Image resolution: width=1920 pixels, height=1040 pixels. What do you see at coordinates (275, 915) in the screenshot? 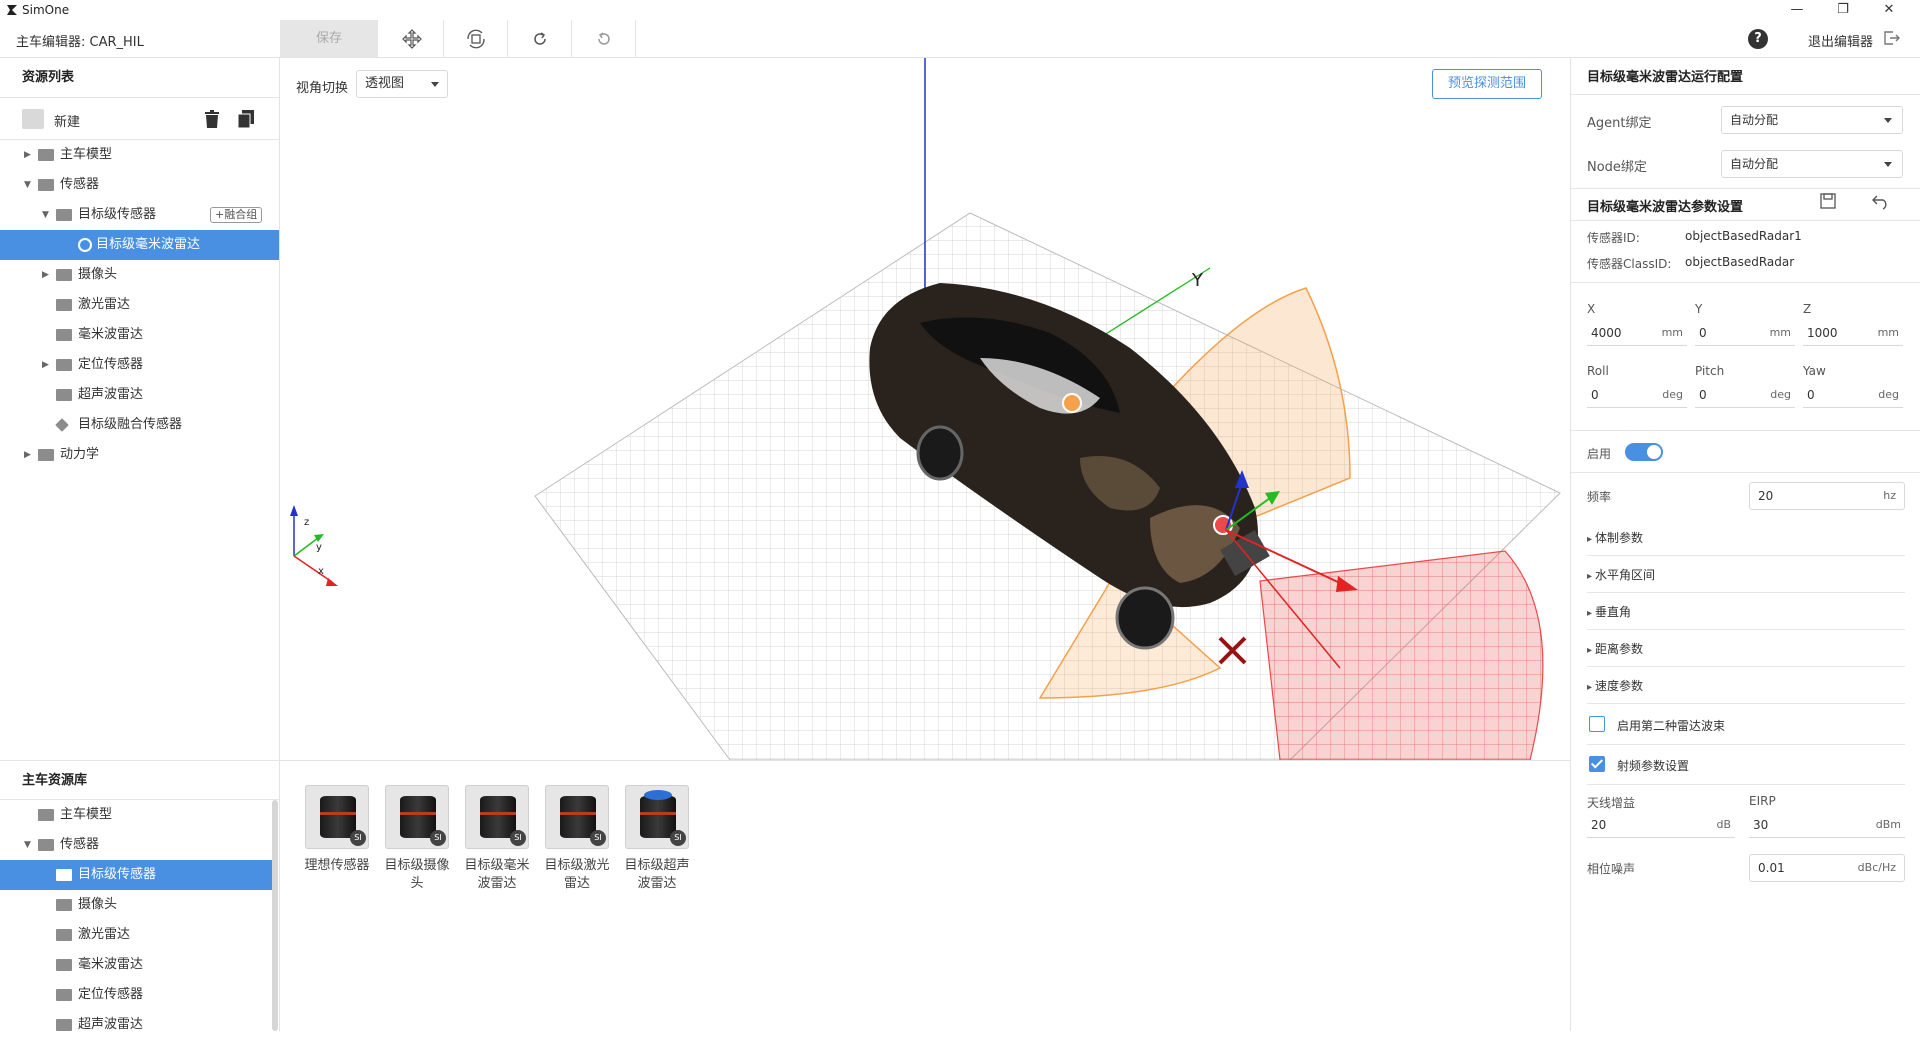
I see `library-scrollbar` at bounding box center [275, 915].